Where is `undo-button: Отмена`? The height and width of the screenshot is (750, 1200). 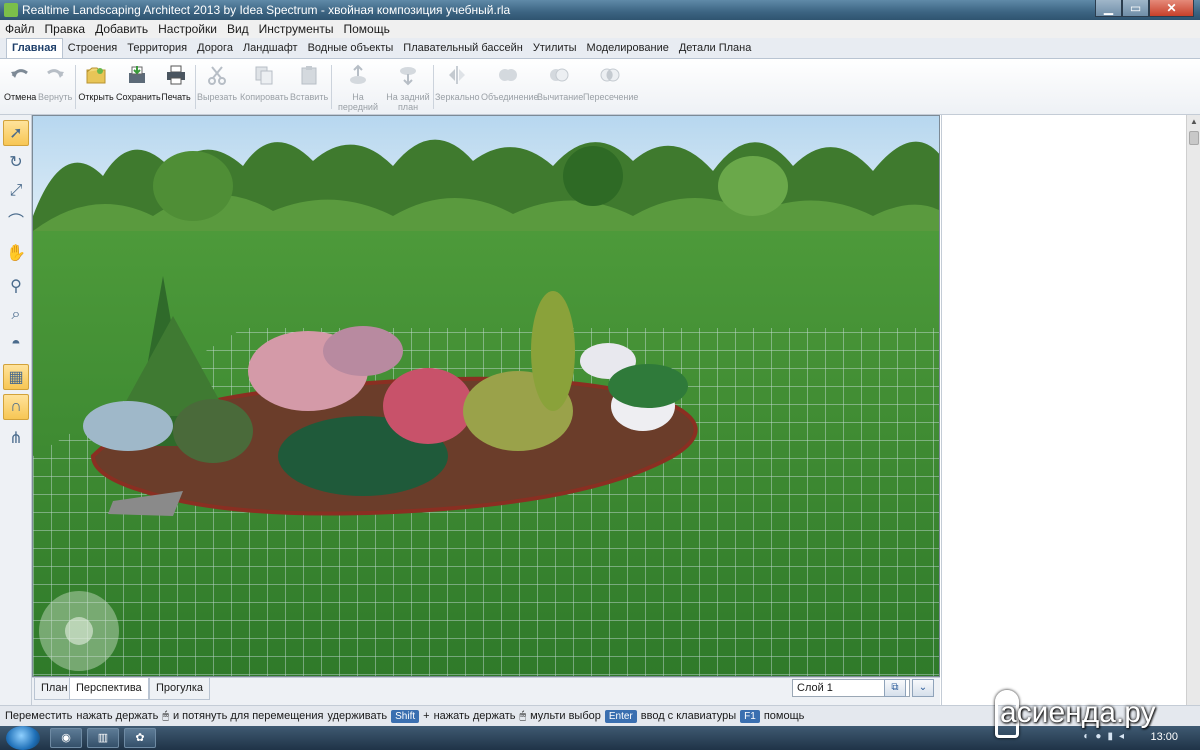
undo-button: Отмена is located at coordinates (20, 83).